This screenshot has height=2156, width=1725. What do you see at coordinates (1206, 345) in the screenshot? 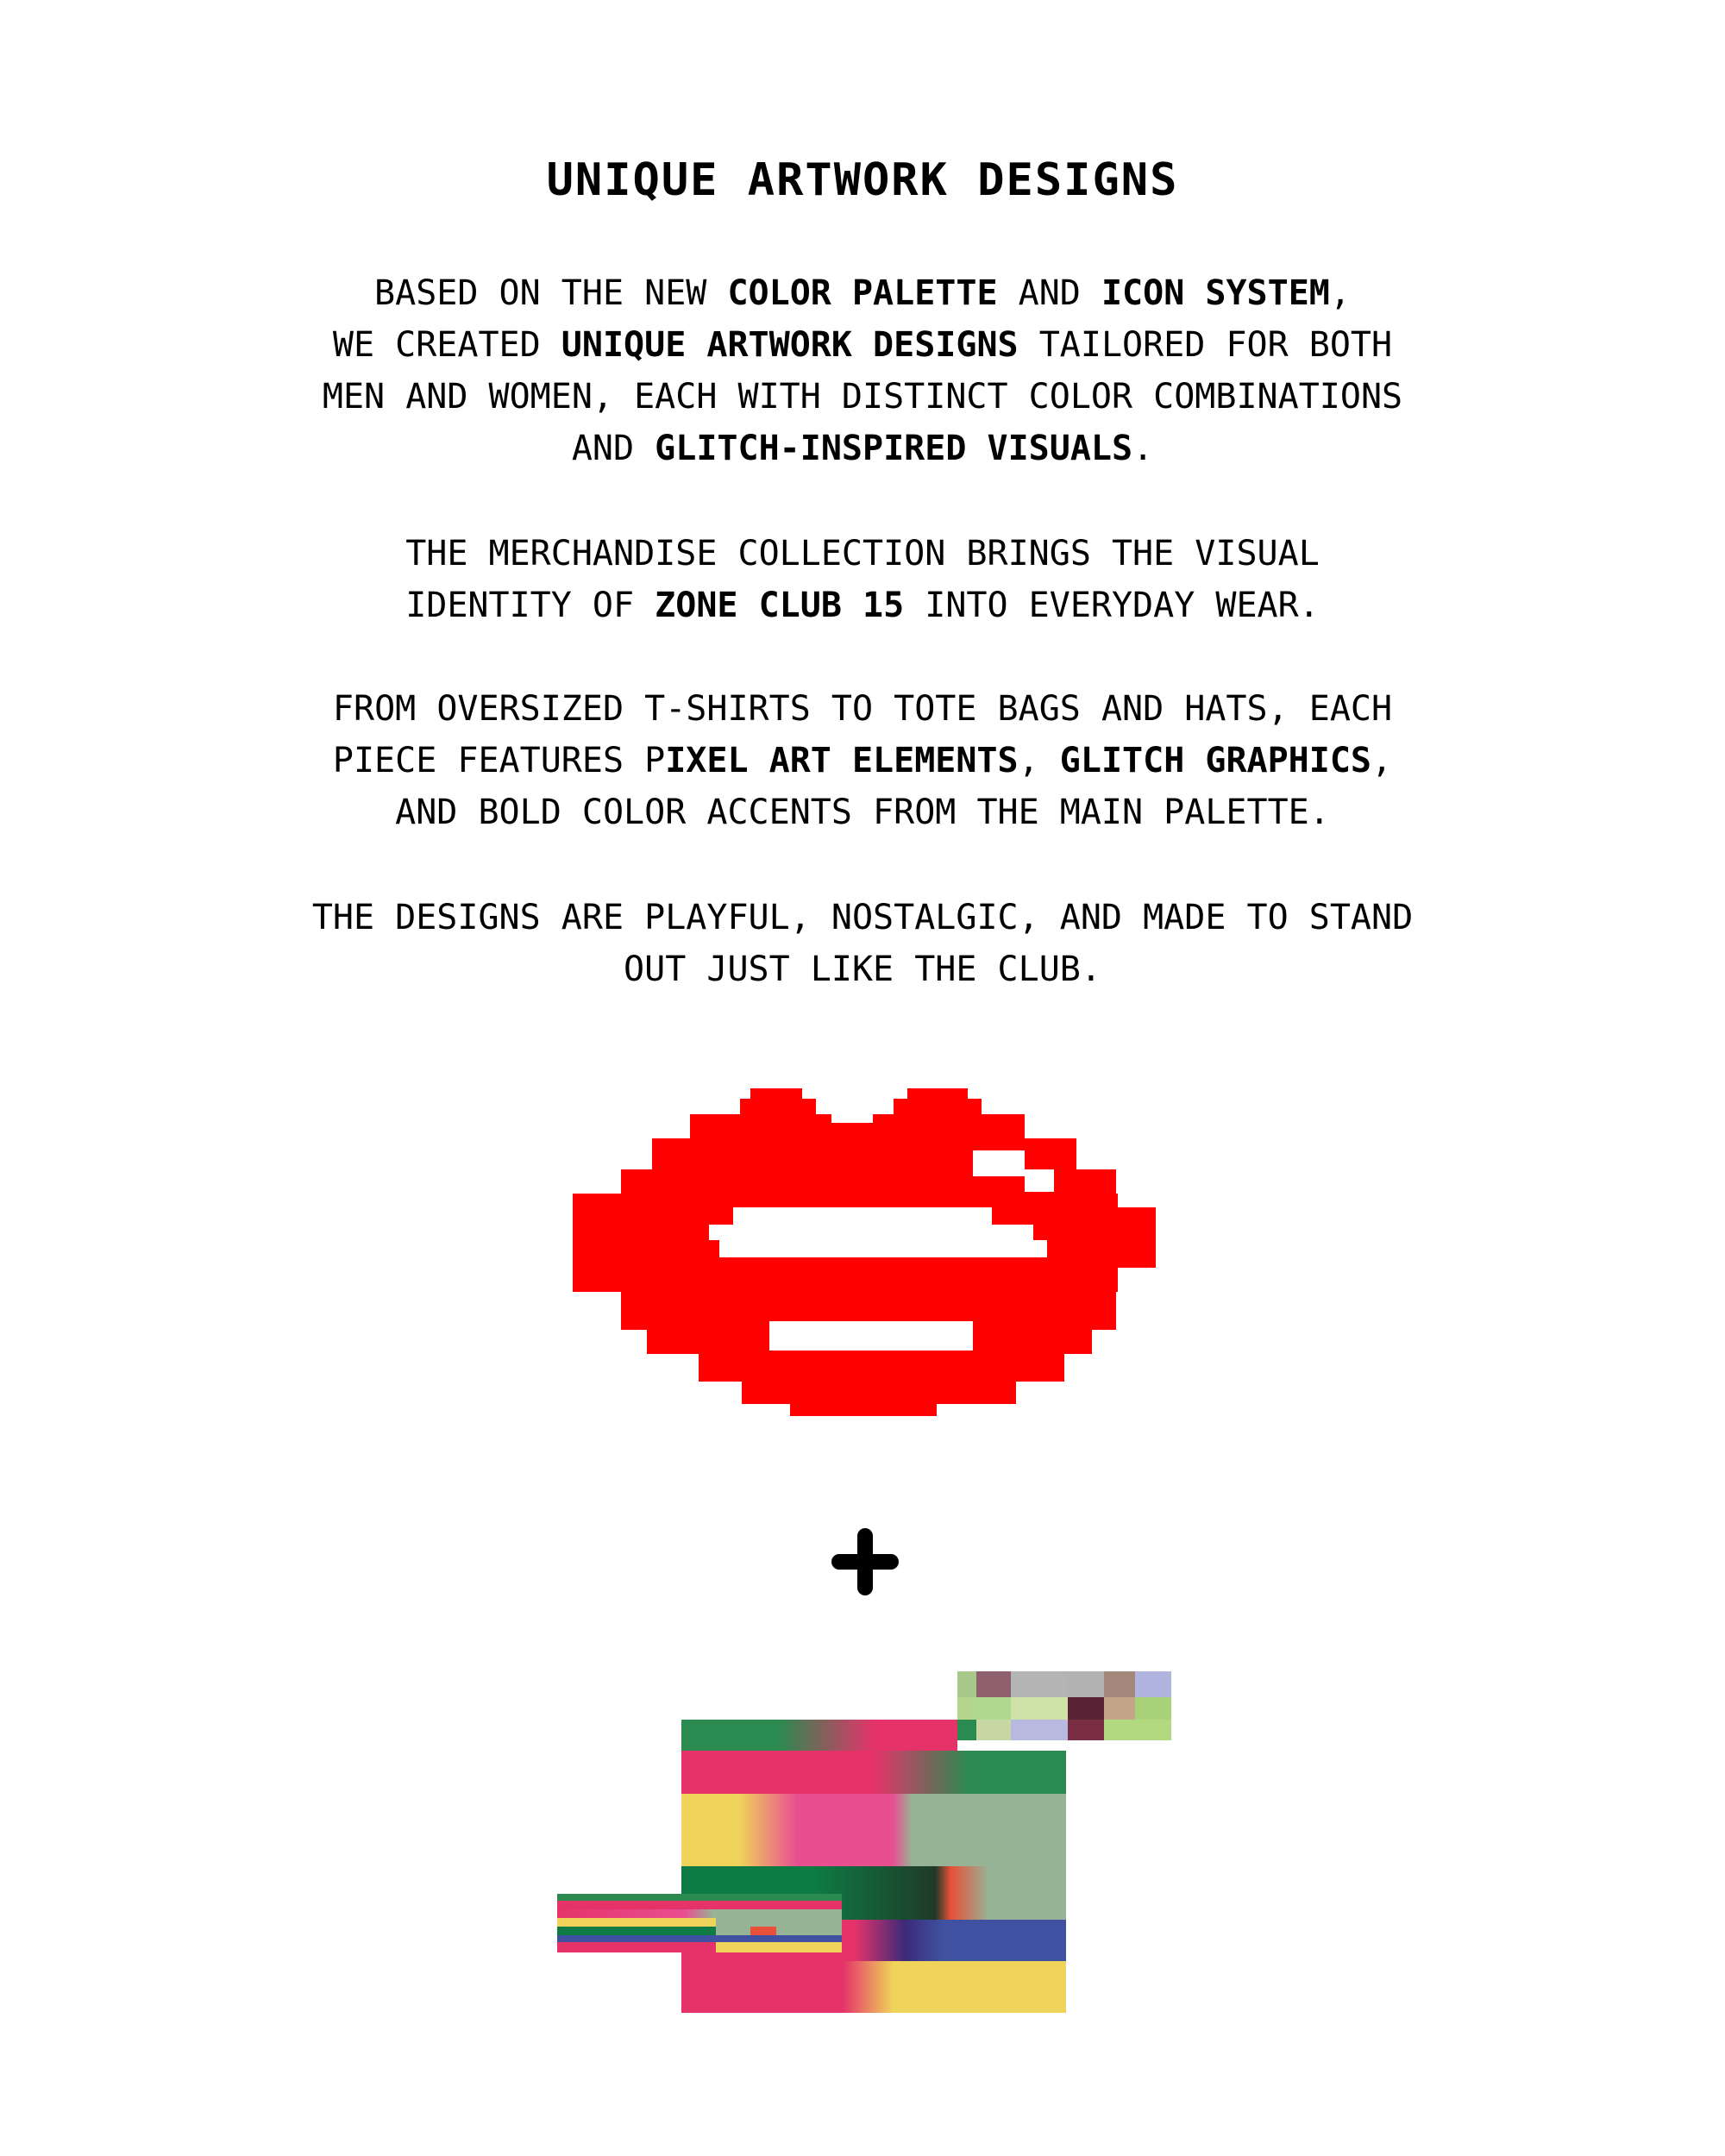
I see `body-text: tailored for both` at bounding box center [1206, 345].